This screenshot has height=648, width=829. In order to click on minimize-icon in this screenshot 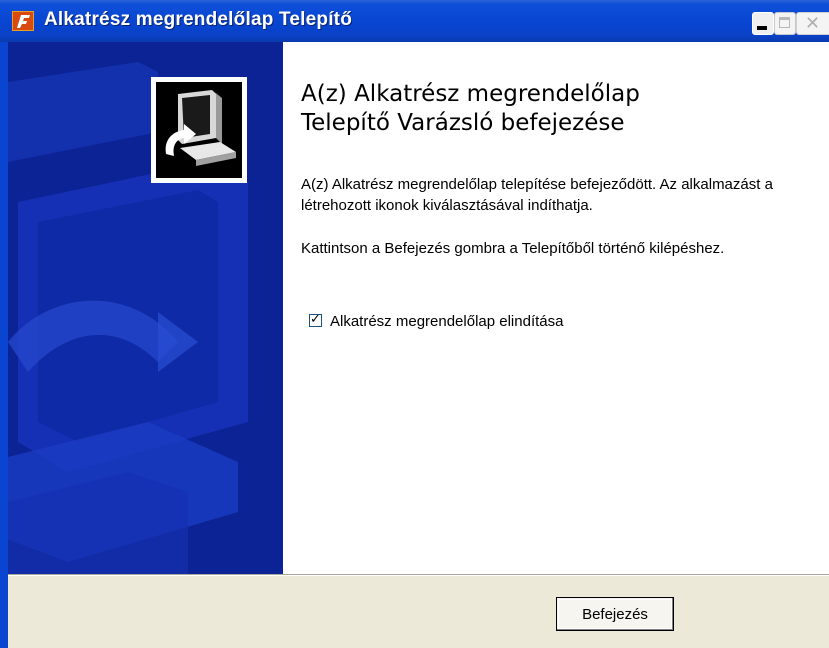, I will do `click(762, 28)`.